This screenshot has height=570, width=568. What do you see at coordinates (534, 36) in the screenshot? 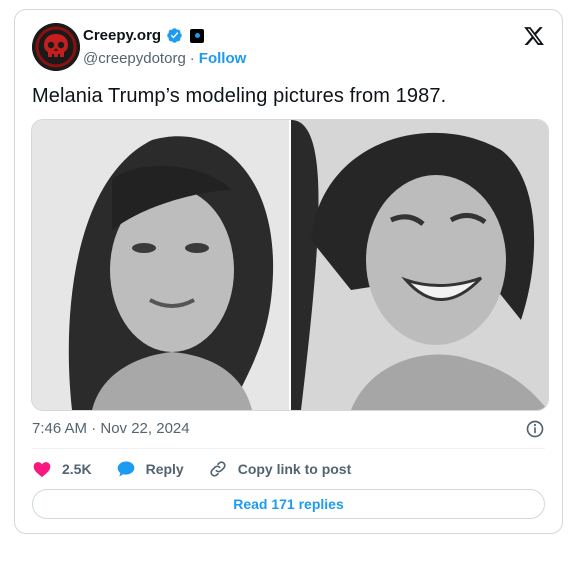
I see `x-logo-icon` at bounding box center [534, 36].